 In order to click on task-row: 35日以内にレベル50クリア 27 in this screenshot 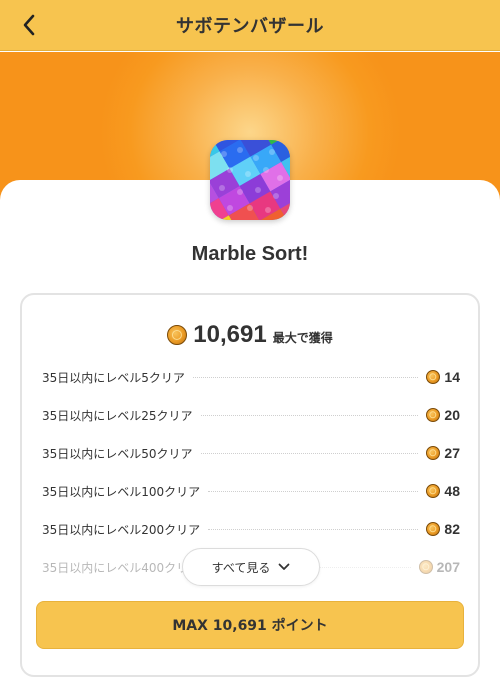, I will do `click(251, 453)`.